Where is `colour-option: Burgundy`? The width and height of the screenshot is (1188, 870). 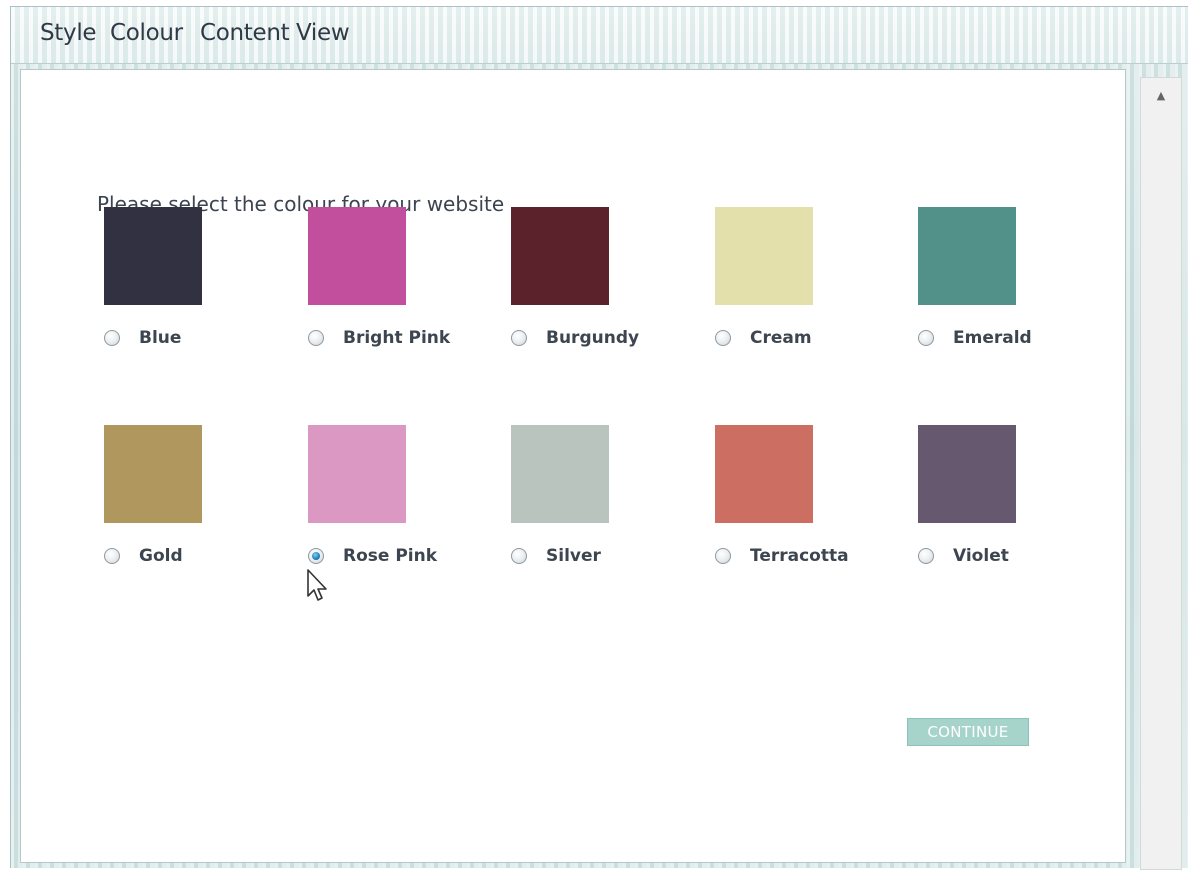
colour-option: Burgundy is located at coordinates (602, 287).